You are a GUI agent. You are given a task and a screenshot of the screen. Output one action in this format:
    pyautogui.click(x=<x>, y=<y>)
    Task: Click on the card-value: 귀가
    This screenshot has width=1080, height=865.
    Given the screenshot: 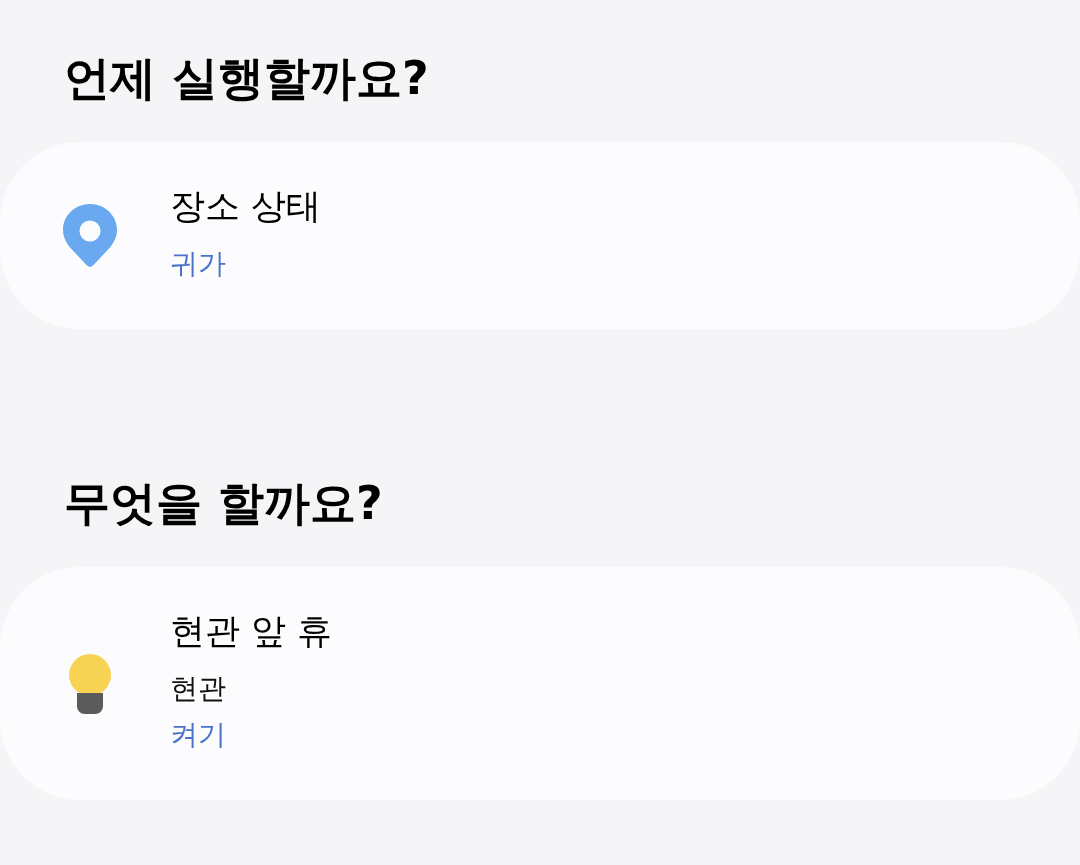 What is the action you would take?
    pyautogui.click(x=198, y=264)
    